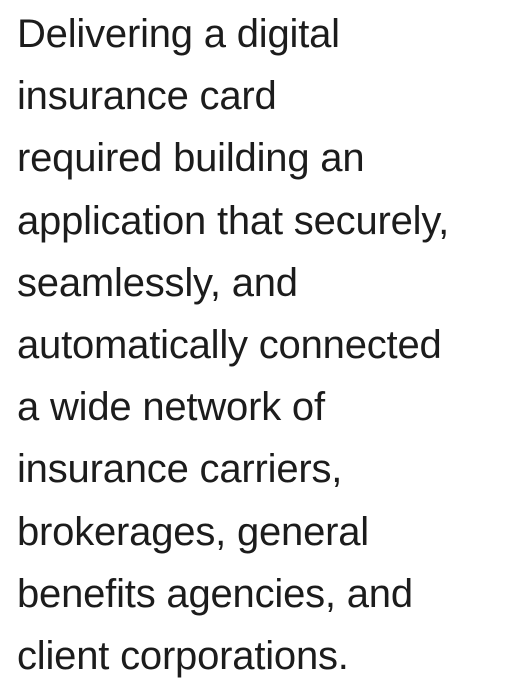 Image resolution: width=524 pixels, height=696 pixels. What do you see at coordinates (233, 220) in the screenshot?
I see `paragraph-line: application that securely,` at bounding box center [233, 220].